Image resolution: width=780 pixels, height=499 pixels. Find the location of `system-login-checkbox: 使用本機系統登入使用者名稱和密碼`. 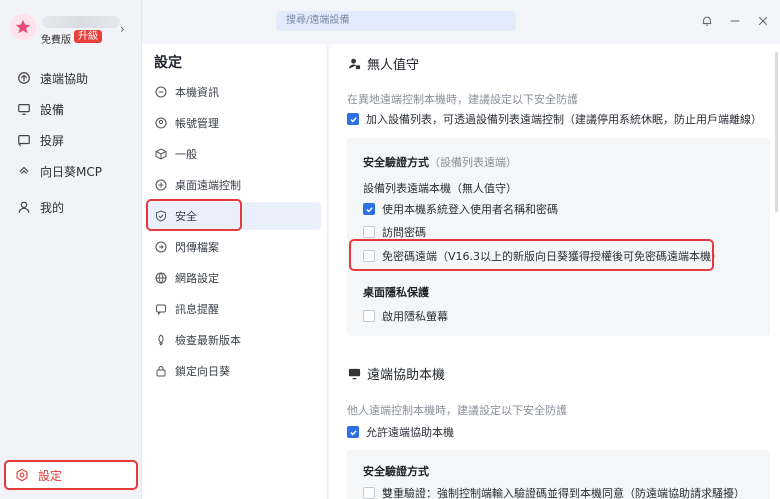

system-login-checkbox: 使用本機系統登入使用者名稱和密碼 is located at coordinates (460, 209).